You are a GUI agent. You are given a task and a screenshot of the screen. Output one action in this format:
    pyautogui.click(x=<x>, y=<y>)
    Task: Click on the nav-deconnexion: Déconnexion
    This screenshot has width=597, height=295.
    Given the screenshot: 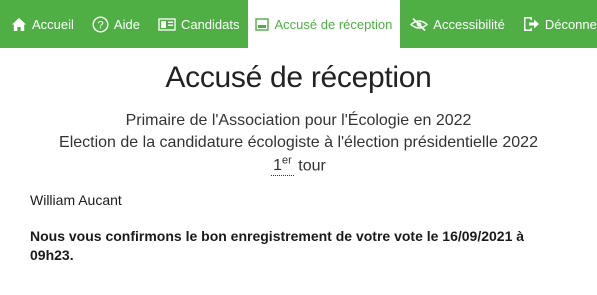 What is the action you would take?
    pyautogui.click(x=555, y=24)
    